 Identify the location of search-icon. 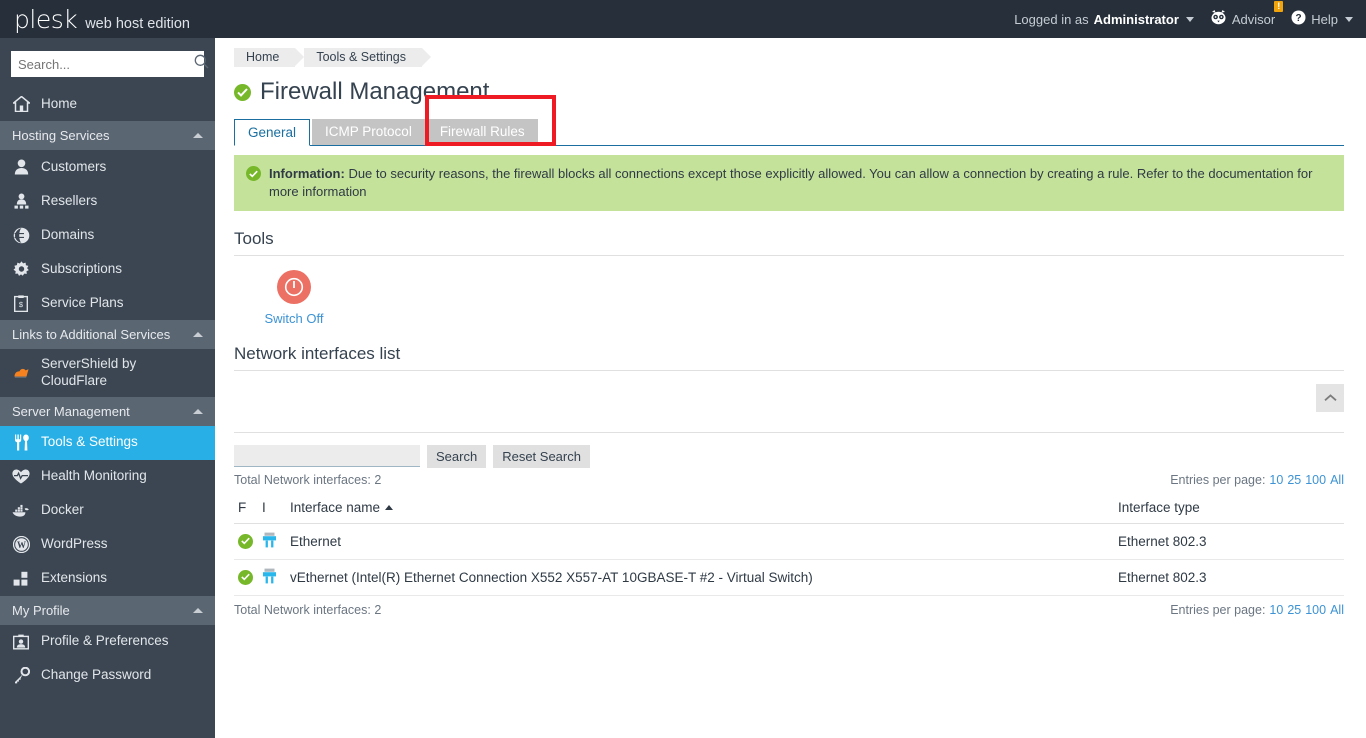
(201, 64).